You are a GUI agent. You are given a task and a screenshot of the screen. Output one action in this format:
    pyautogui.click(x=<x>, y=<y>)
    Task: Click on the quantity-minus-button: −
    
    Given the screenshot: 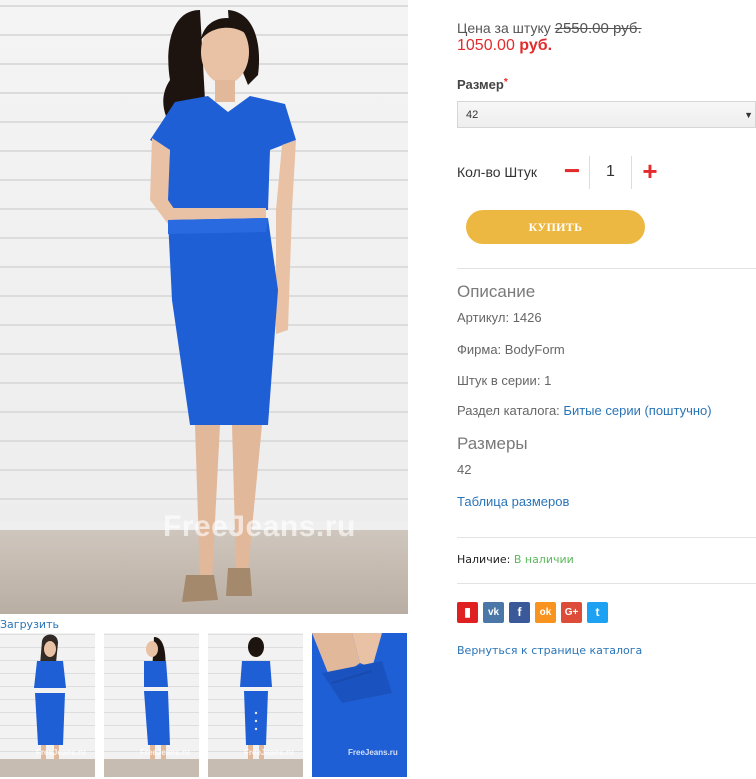 What is the action you would take?
    pyautogui.click(x=572, y=172)
    